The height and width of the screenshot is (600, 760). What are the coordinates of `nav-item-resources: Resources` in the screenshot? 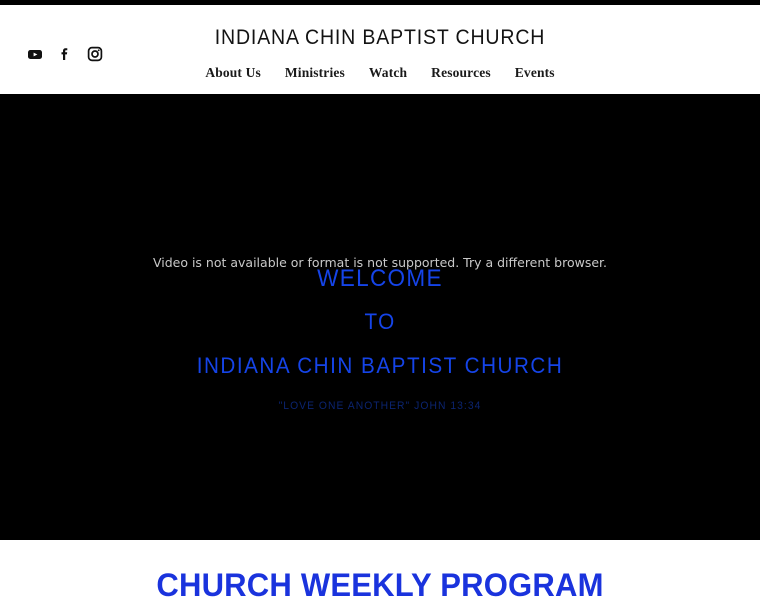 It's located at (461, 72).